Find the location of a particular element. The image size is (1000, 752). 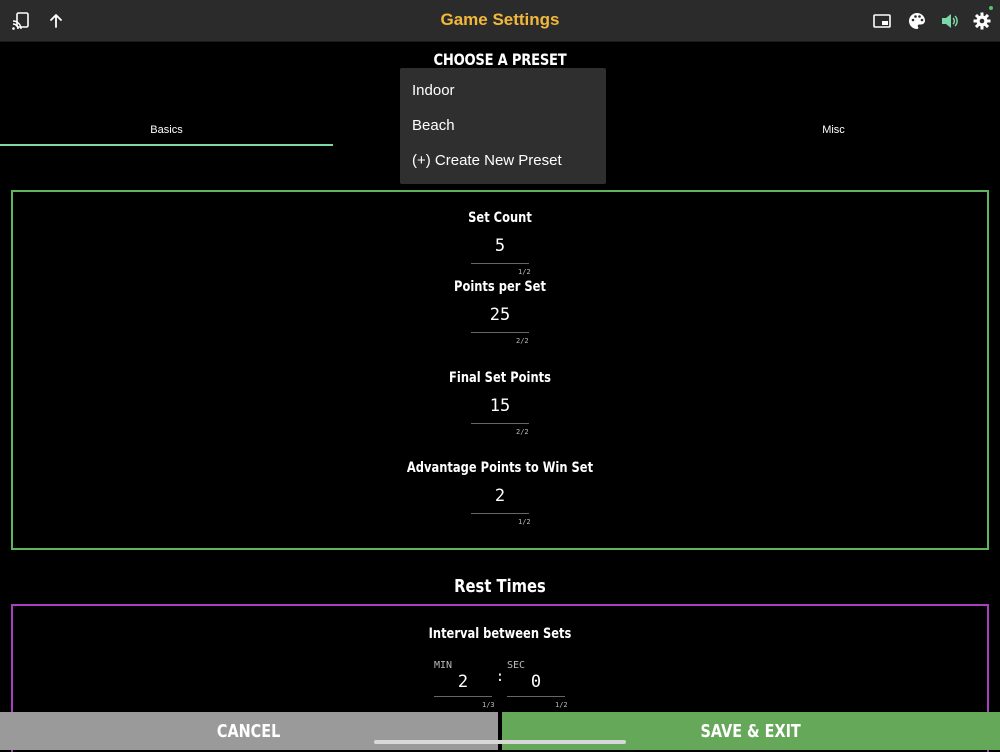

picture-in-picture-icon is located at coordinates (882, 21).